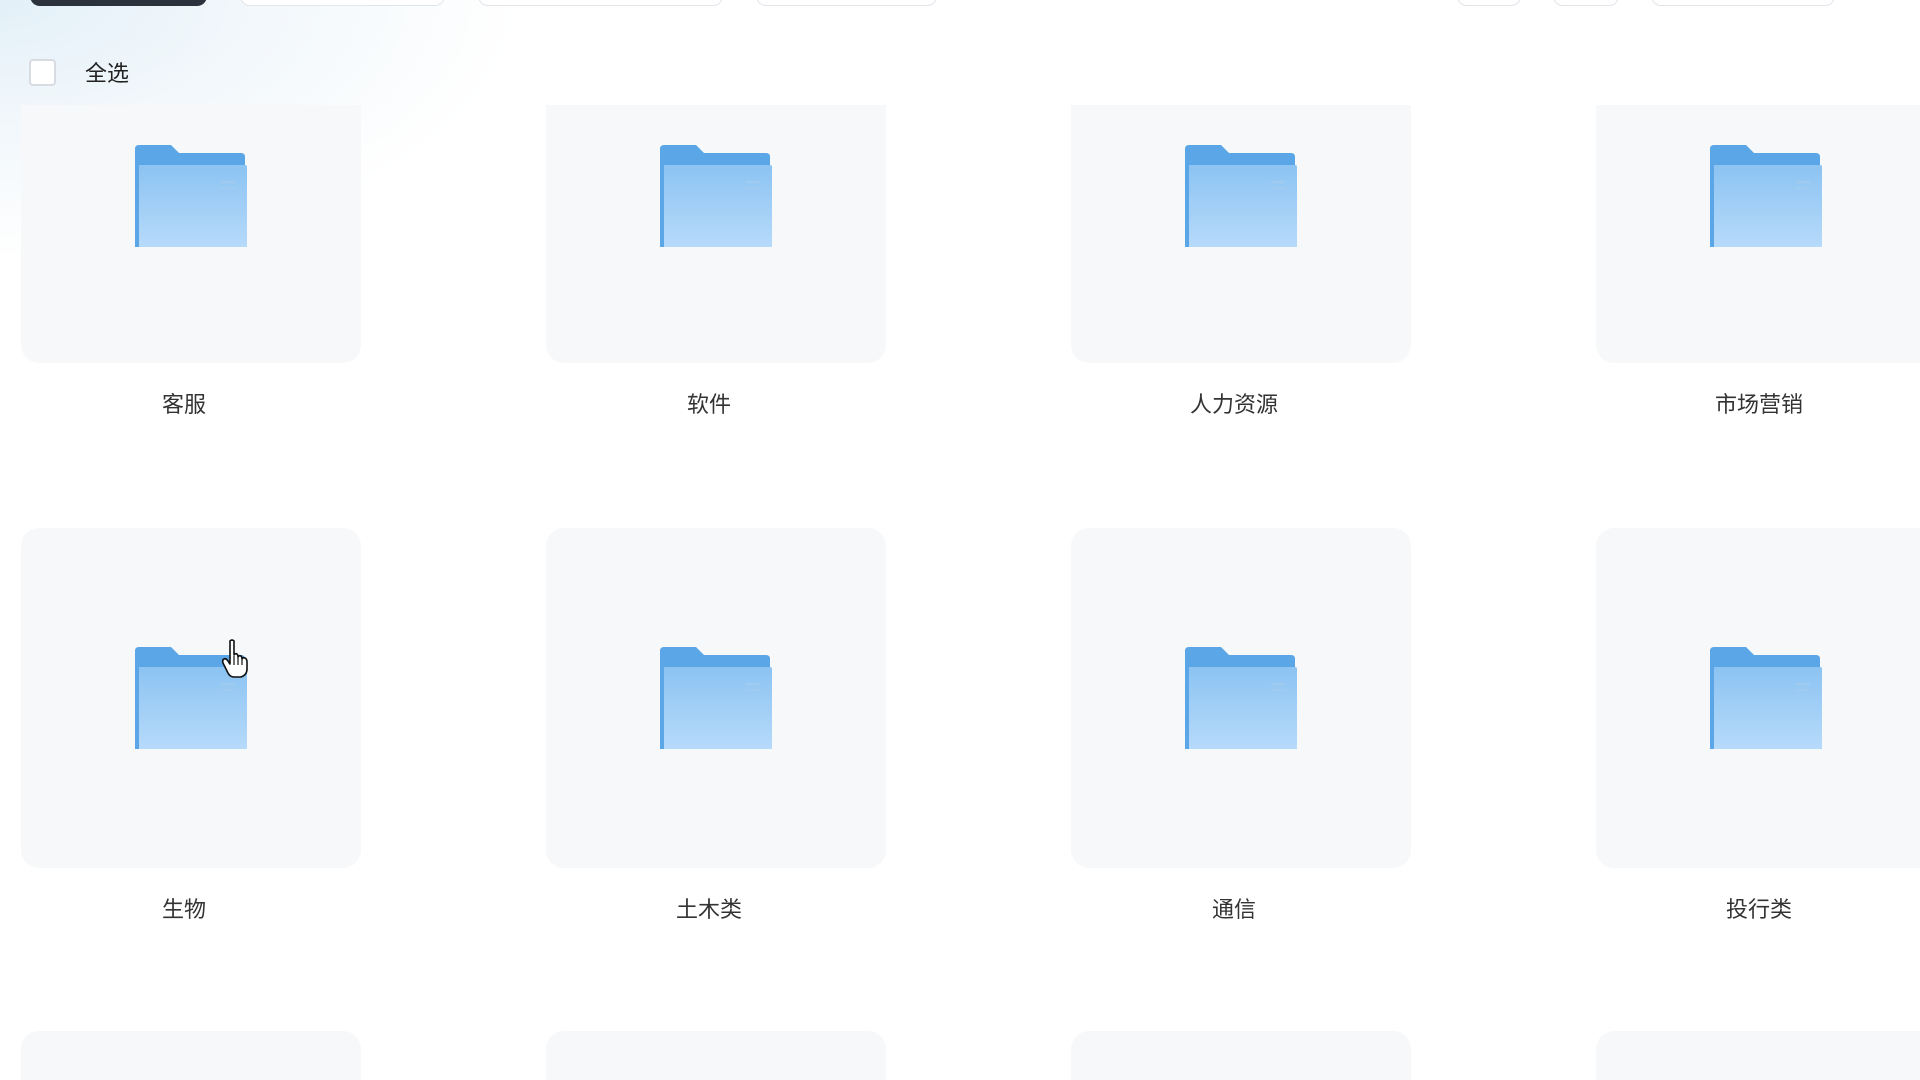 The height and width of the screenshot is (1080, 1920). What do you see at coordinates (1241, 403) in the screenshot?
I see `folder-name: 人力资源` at bounding box center [1241, 403].